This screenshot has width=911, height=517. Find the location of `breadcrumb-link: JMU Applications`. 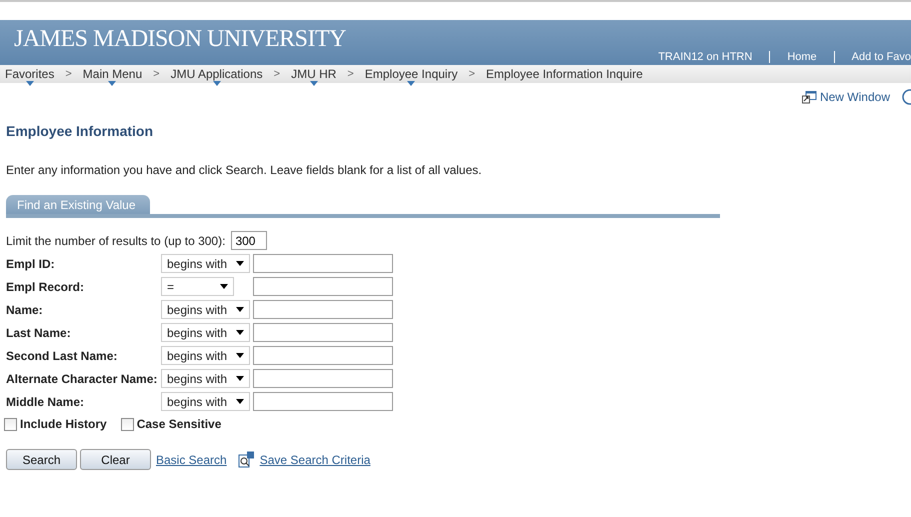

breadcrumb-link: JMU Applications is located at coordinates (217, 74).